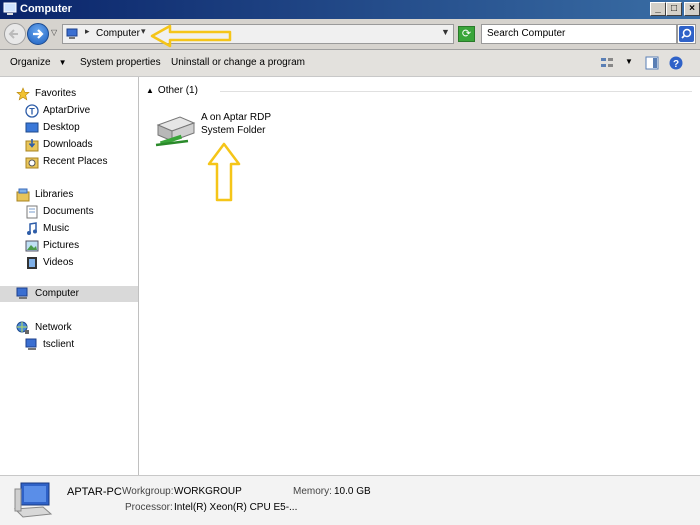 This screenshot has width=700, height=525. What do you see at coordinates (238, 62) in the screenshot?
I see `uninstall-program-button: Uninstall or change a program` at bounding box center [238, 62].